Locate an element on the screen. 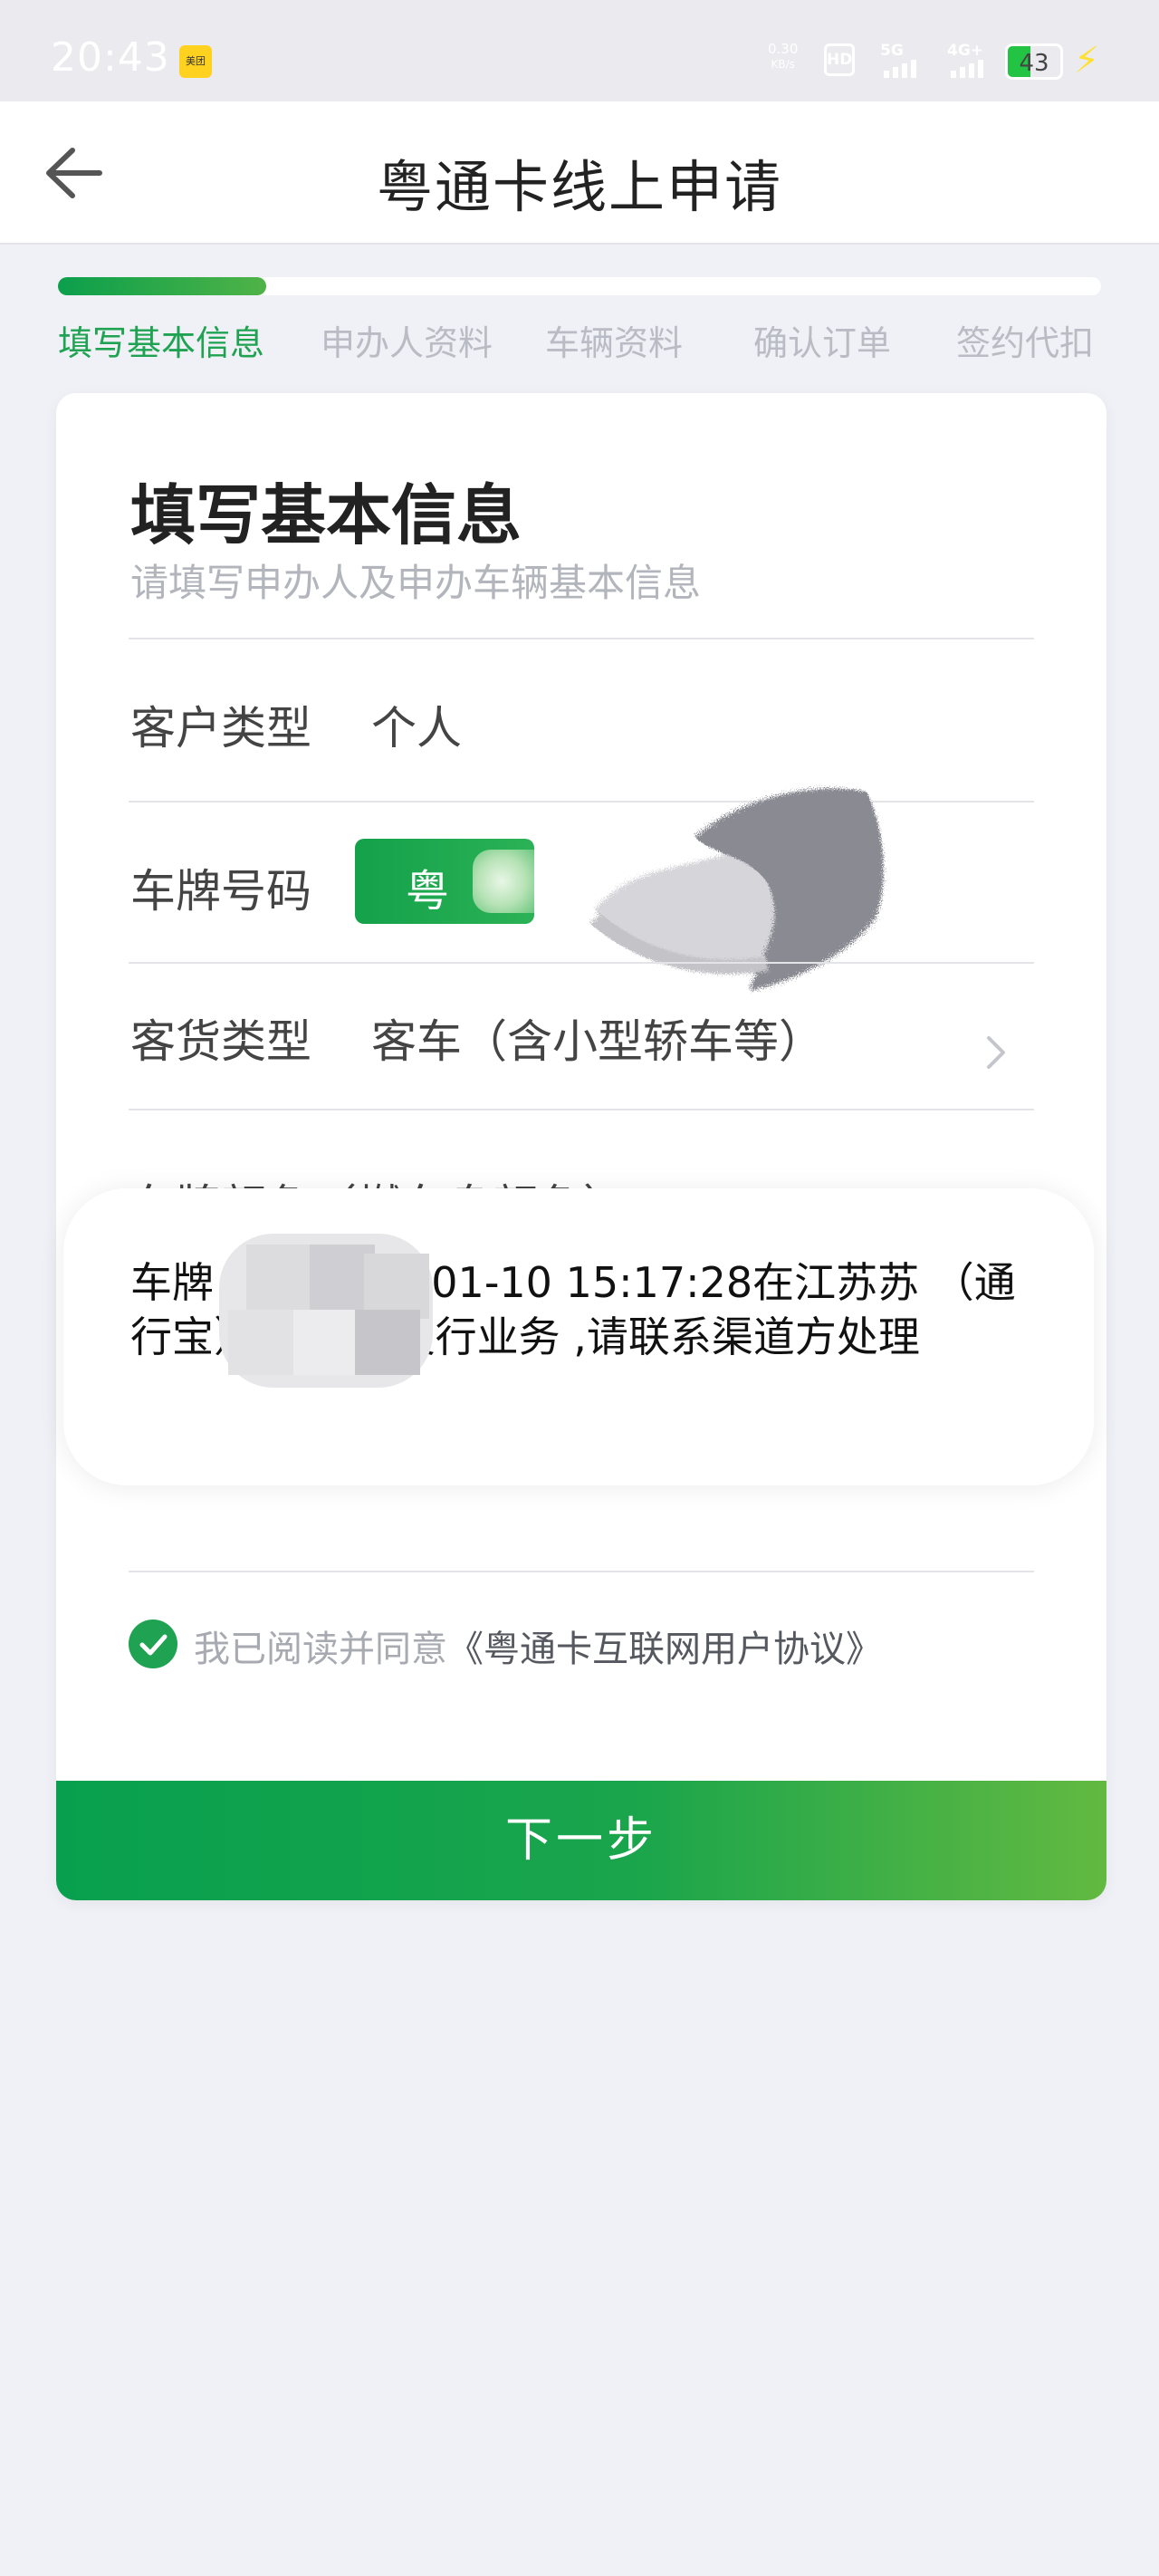 This screenshot has height=2576, width=1159. step-basic-info: 填写基本信息 is located at coordinates (161, 343).